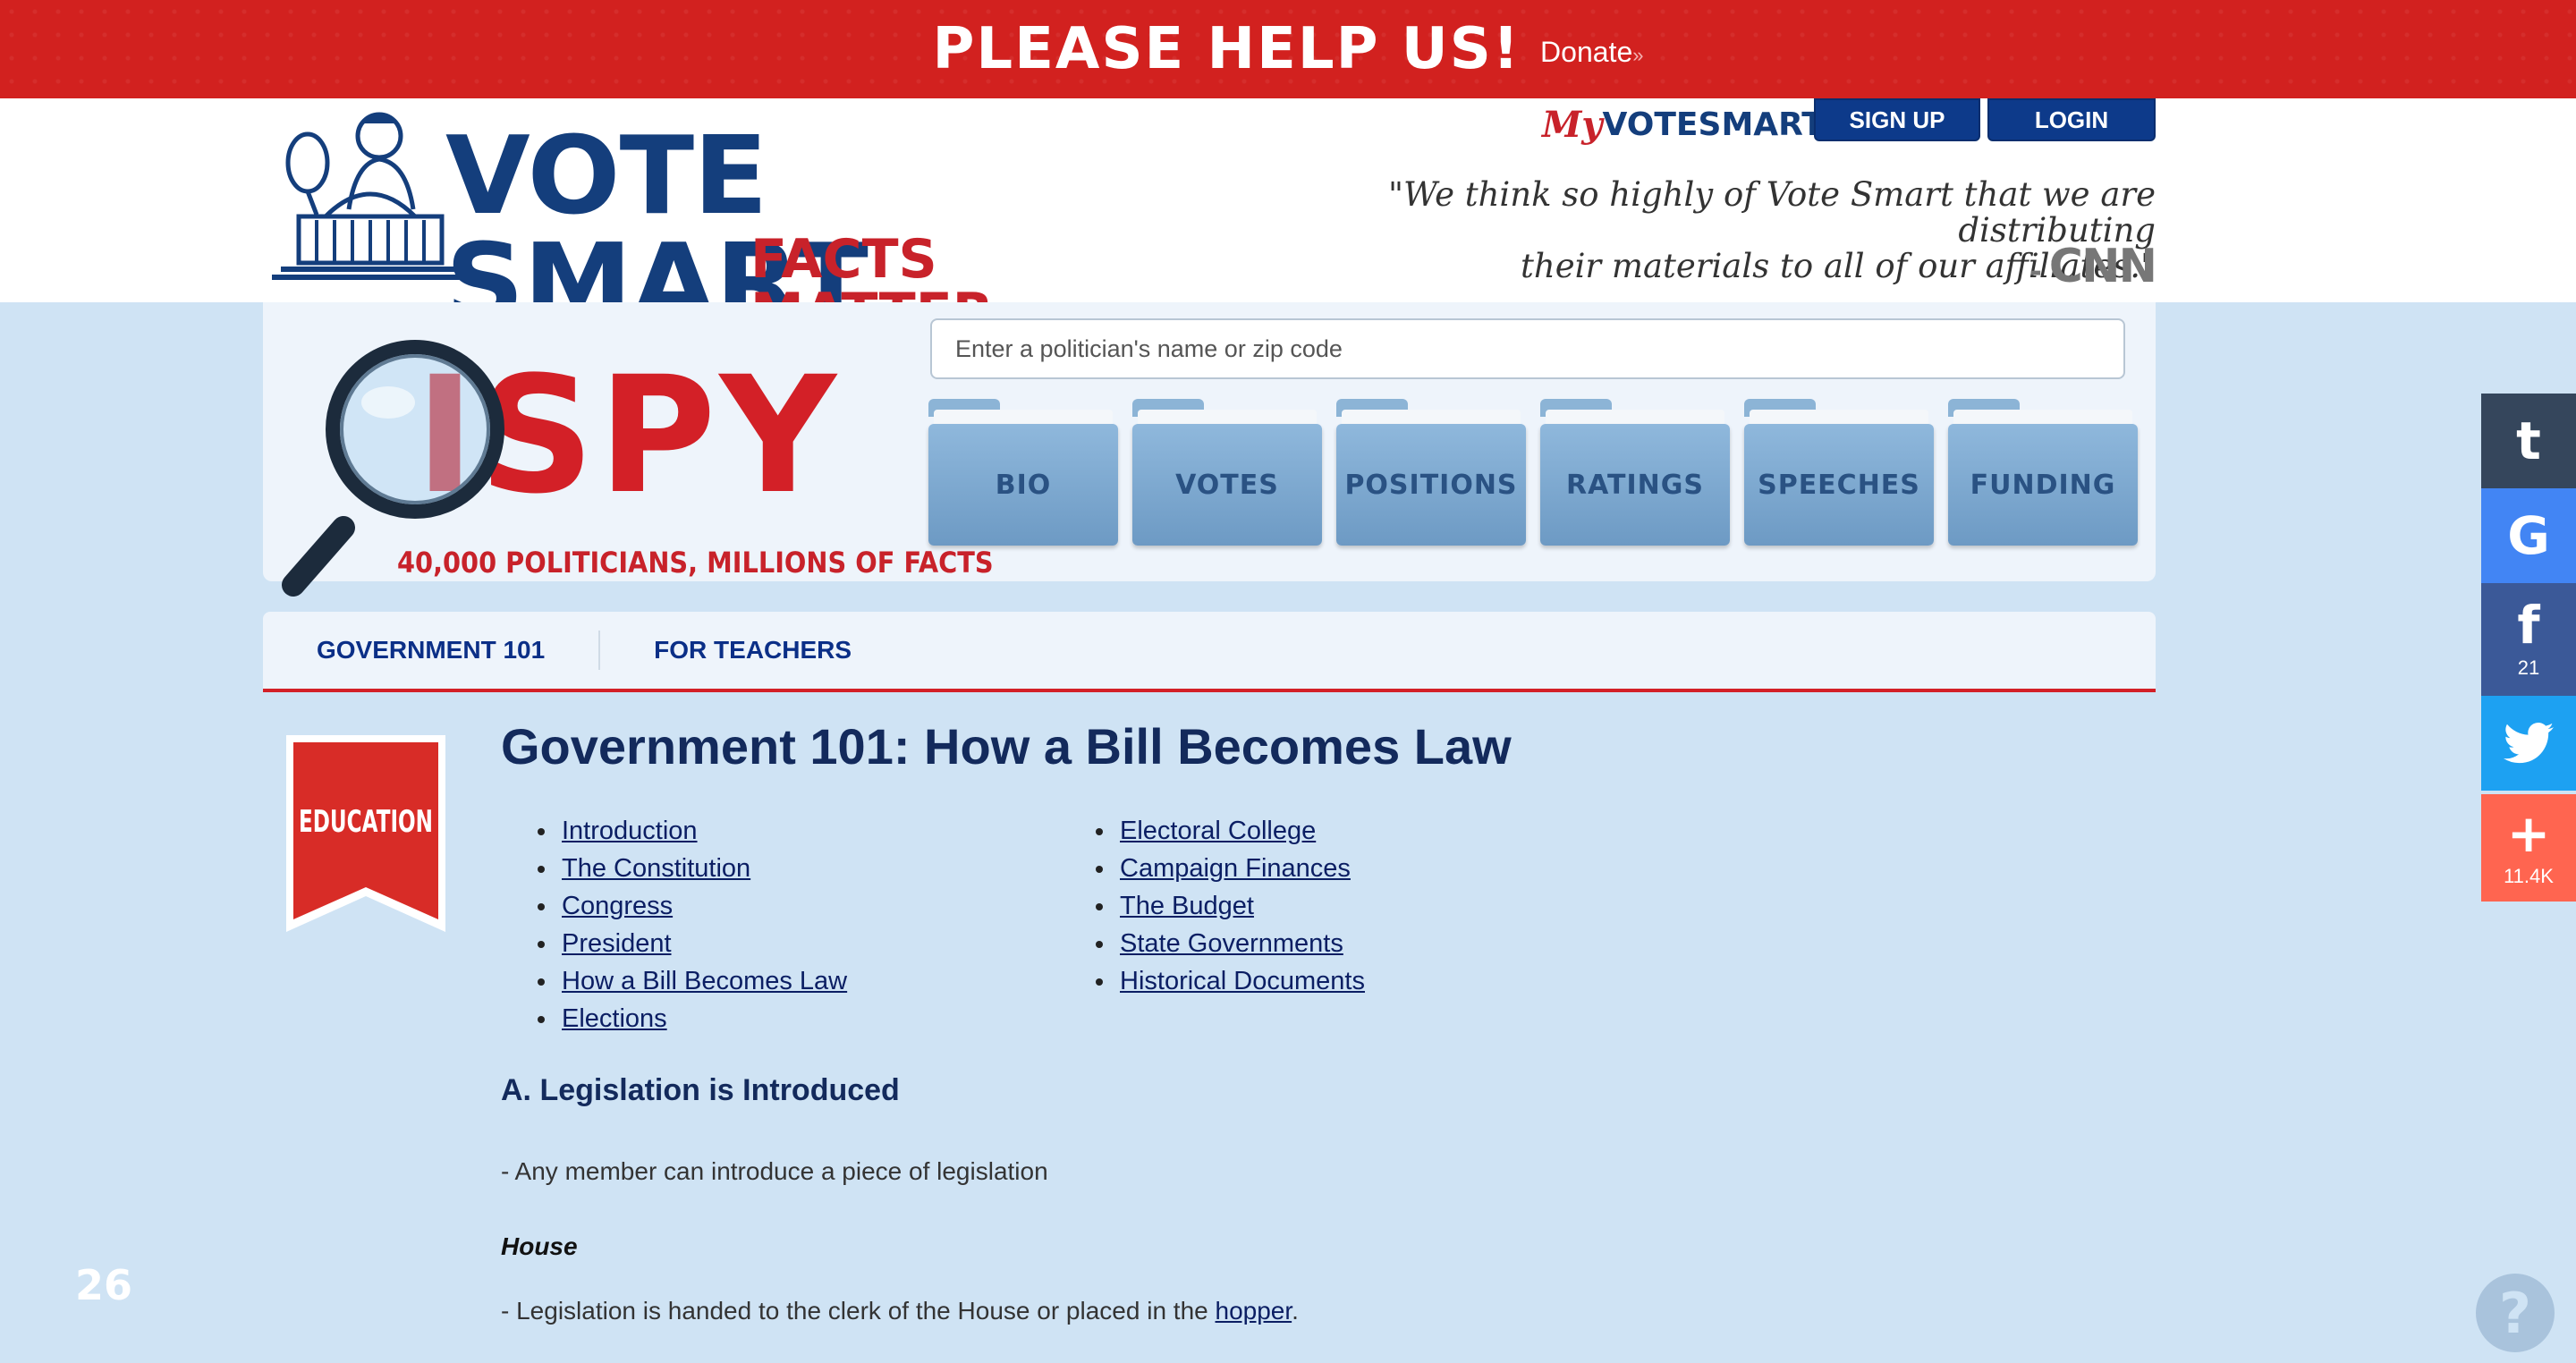 This screenshot has height=1363, width=2576. I want to click on toc-item: How a Bill Becomes Law, so click(702, 981).